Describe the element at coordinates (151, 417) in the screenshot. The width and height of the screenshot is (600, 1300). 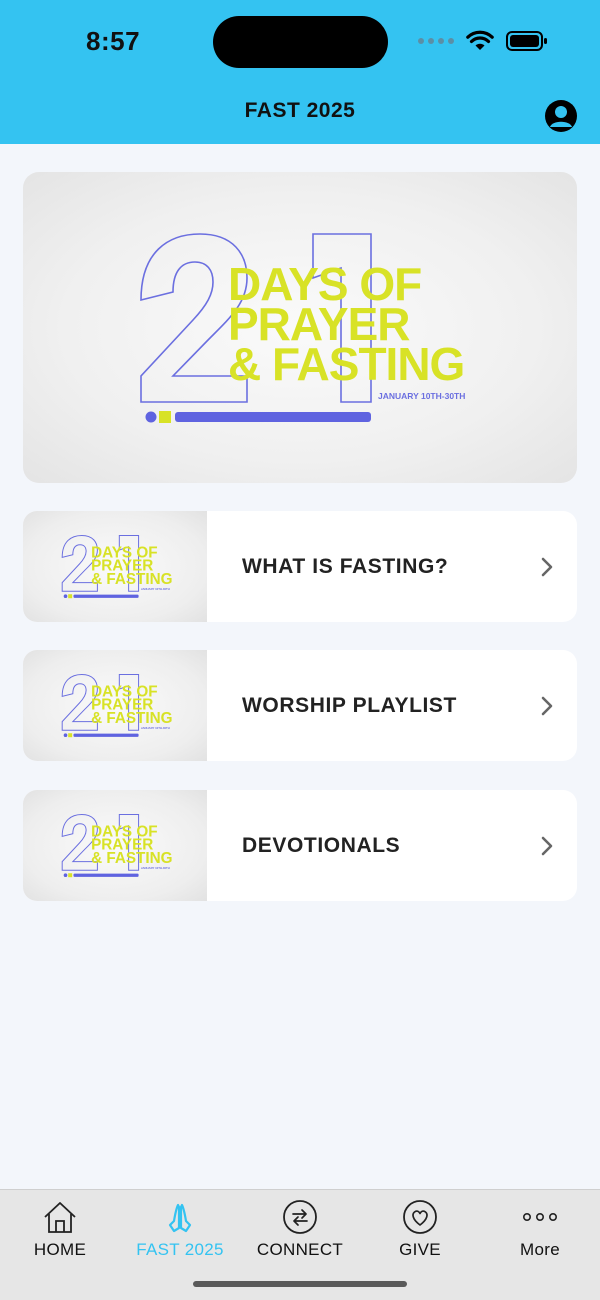
I see `hero-dot` at that location.